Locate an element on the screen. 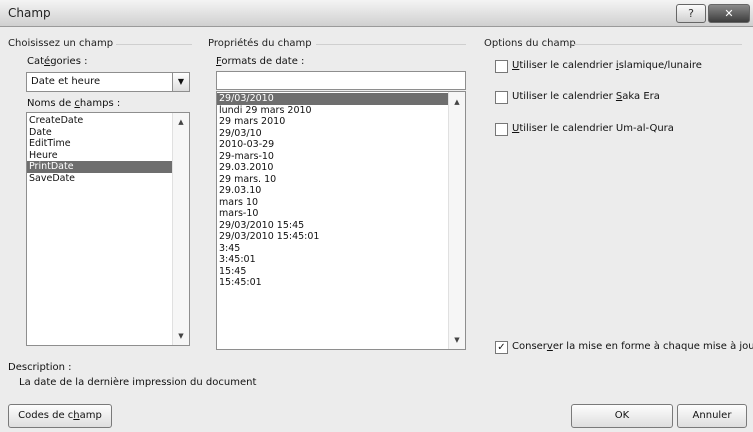 The width and height of the screenshot is (753, 432). field-names-scrollbar: ▲ ▼ is located at coordinates (180, 229).